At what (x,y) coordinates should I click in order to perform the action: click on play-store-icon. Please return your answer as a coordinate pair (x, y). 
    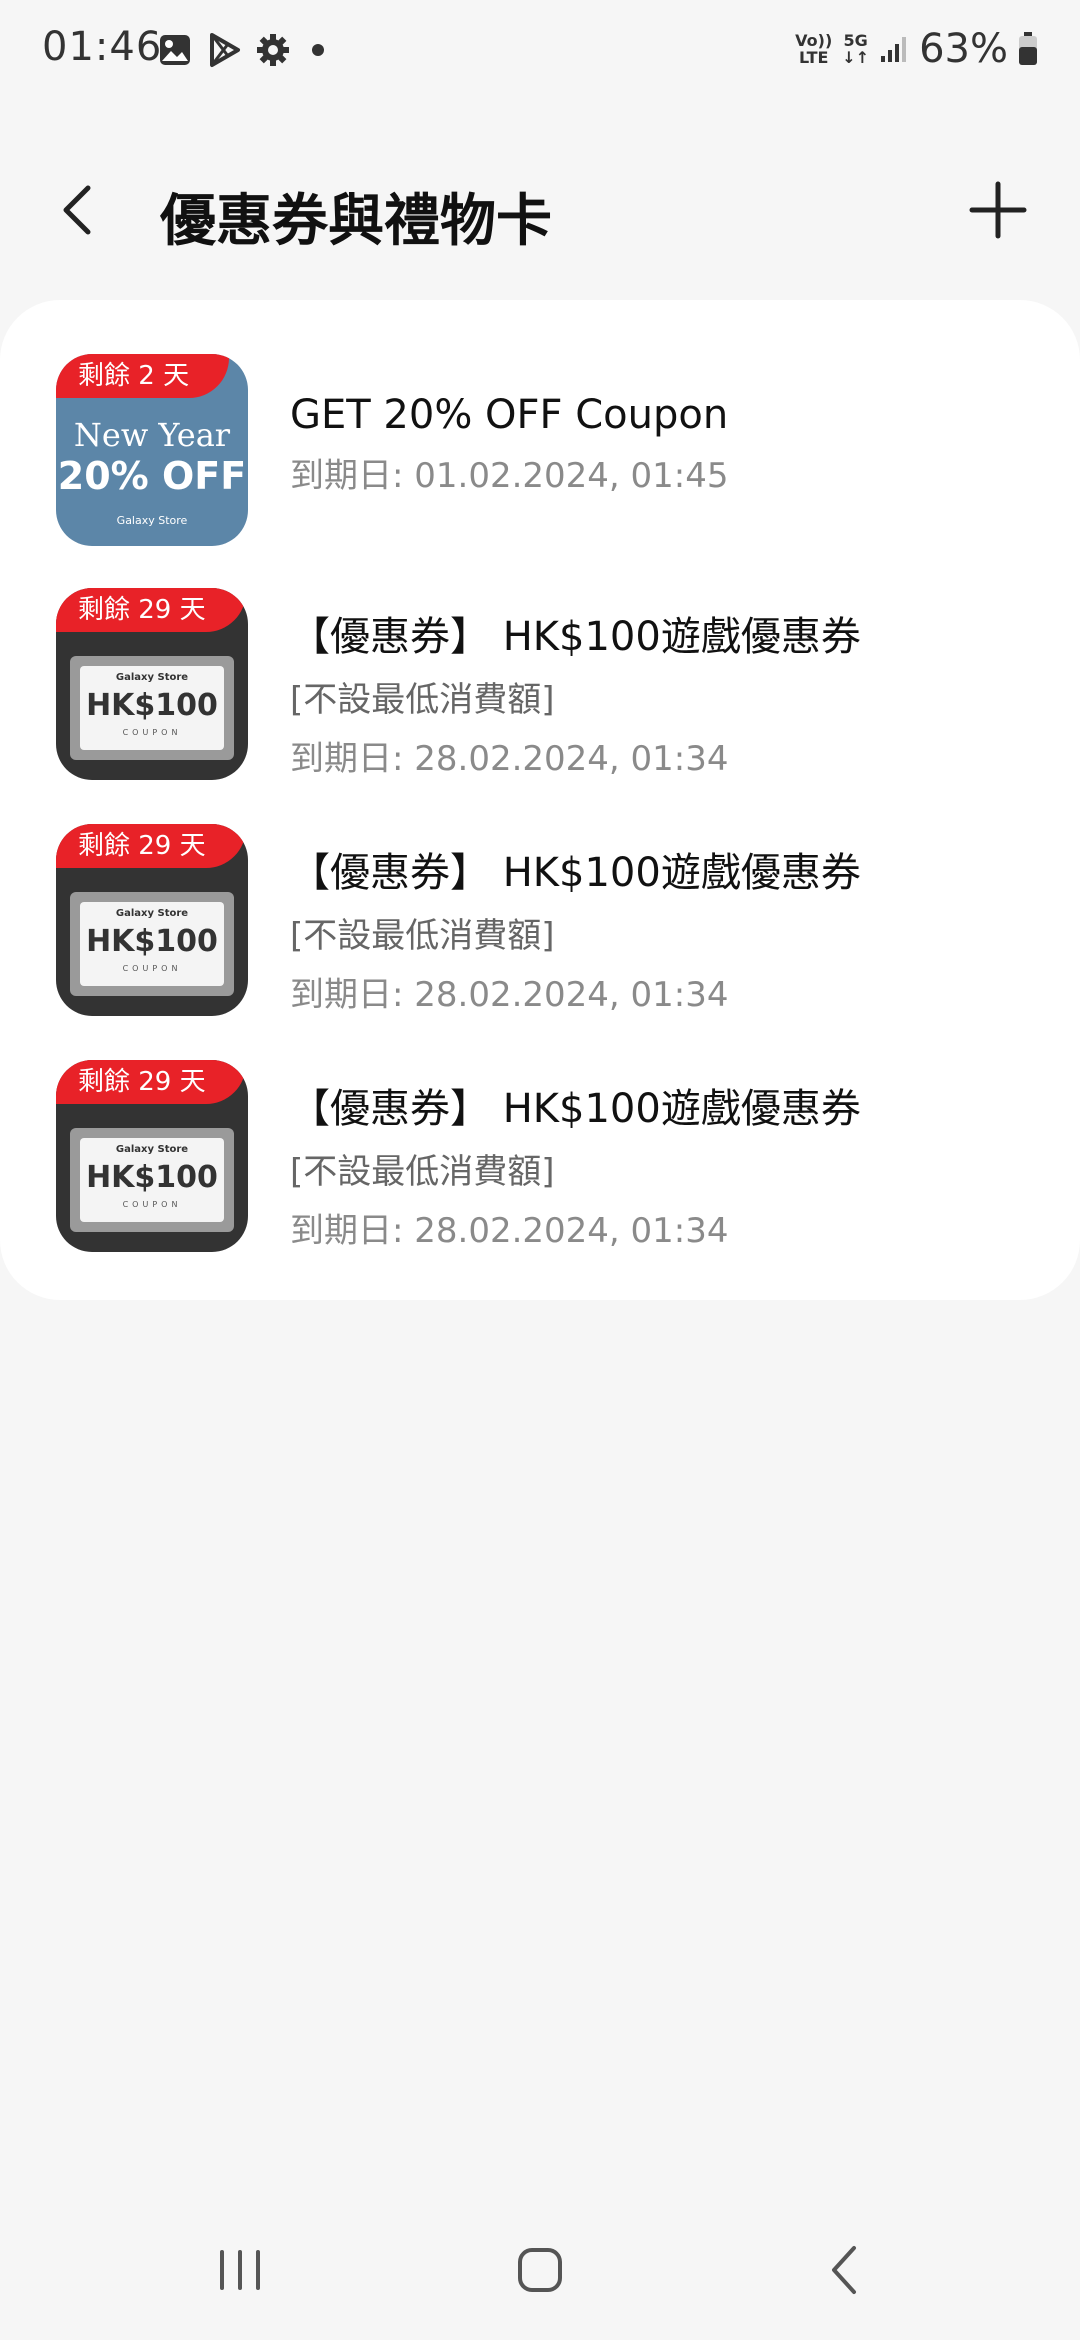
    Looking at the image, I should click on (225, 50).